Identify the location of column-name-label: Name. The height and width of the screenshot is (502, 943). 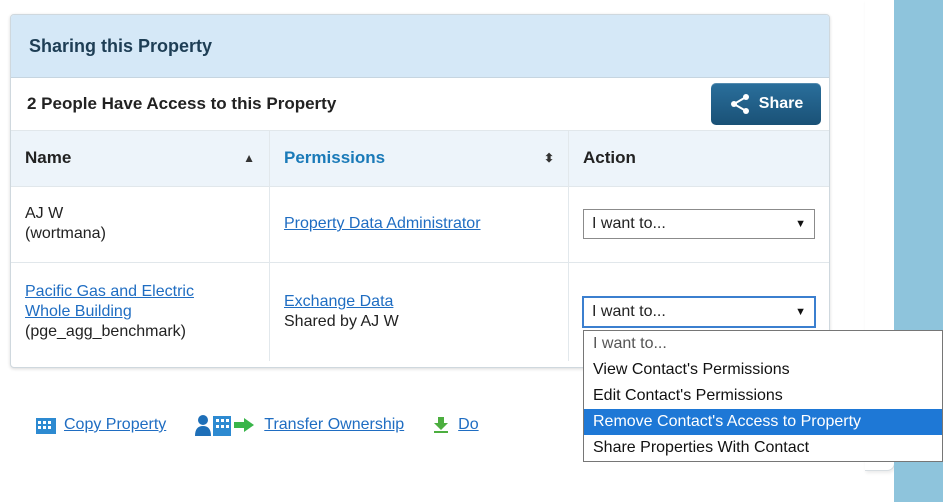
(48, 158).